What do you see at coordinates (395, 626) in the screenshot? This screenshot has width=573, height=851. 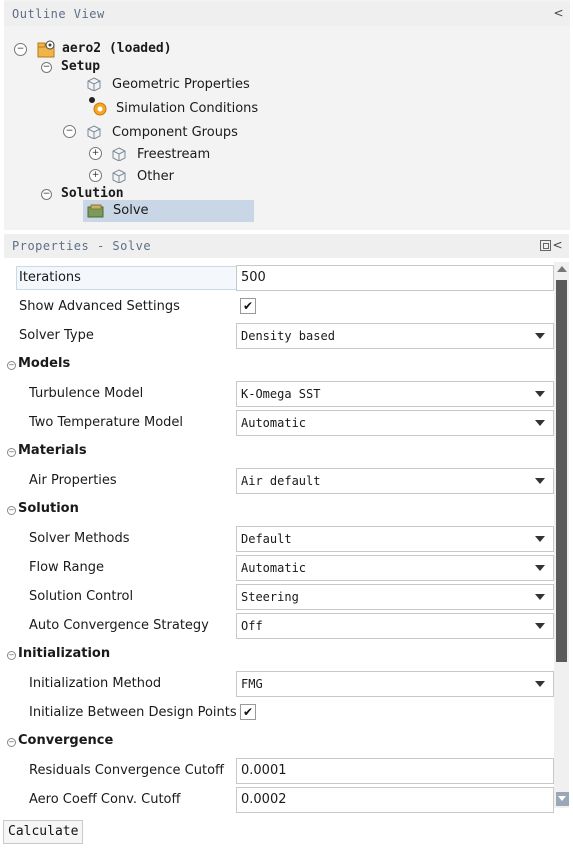 I see `auto-convergence-dropdown: Off` at bounding box center [395, 626].